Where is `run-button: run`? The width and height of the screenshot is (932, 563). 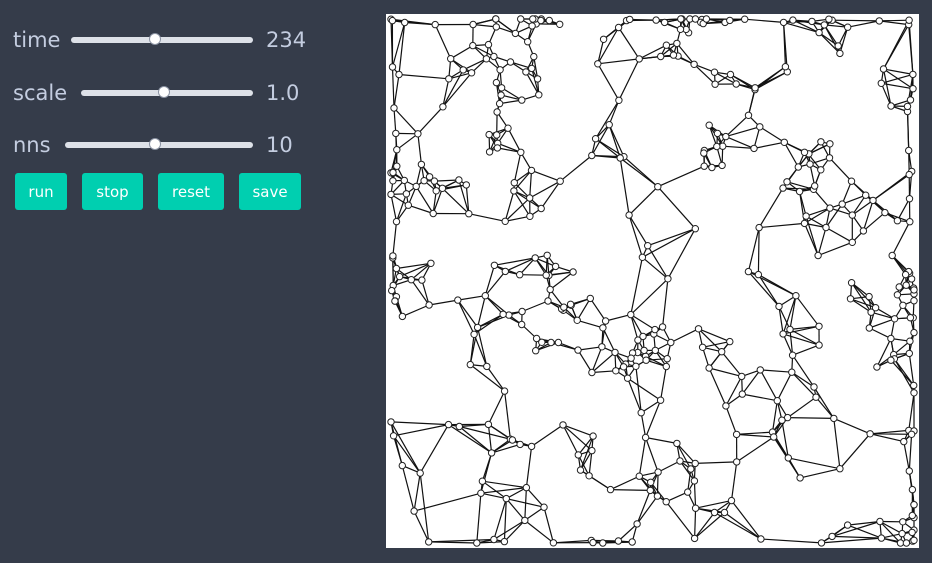
run-button: run is located at coordinates (41, 191).